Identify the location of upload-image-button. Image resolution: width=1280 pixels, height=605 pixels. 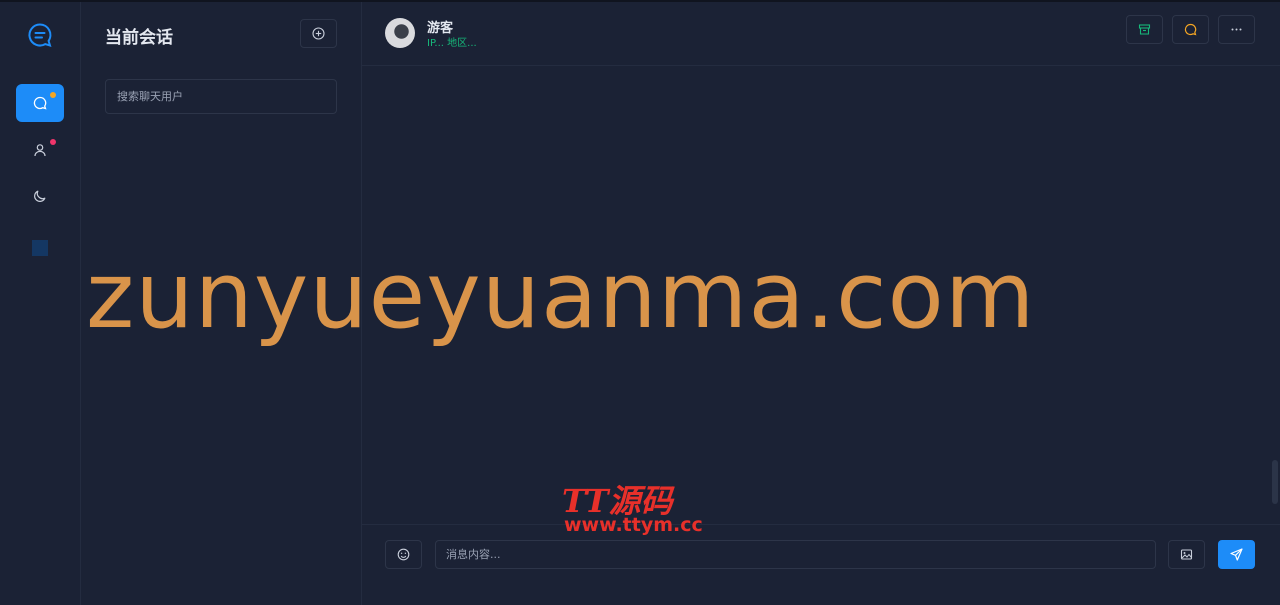
(1186, 554).